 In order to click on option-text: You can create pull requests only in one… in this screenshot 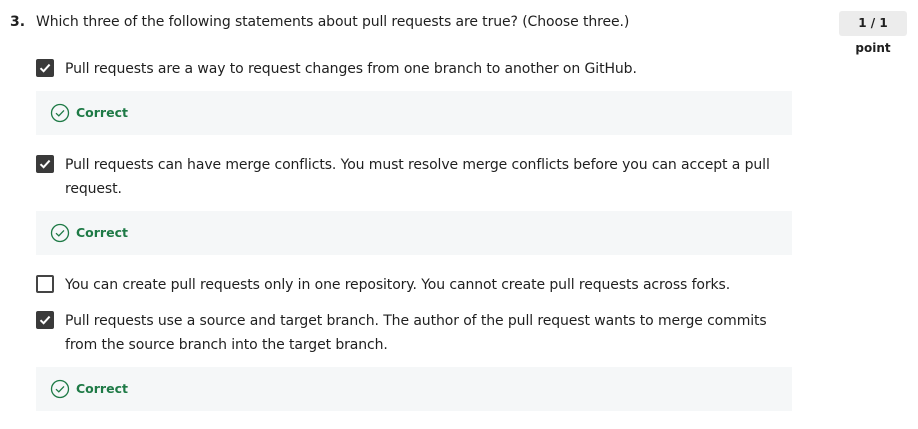, I will do `click(398, 285)`.